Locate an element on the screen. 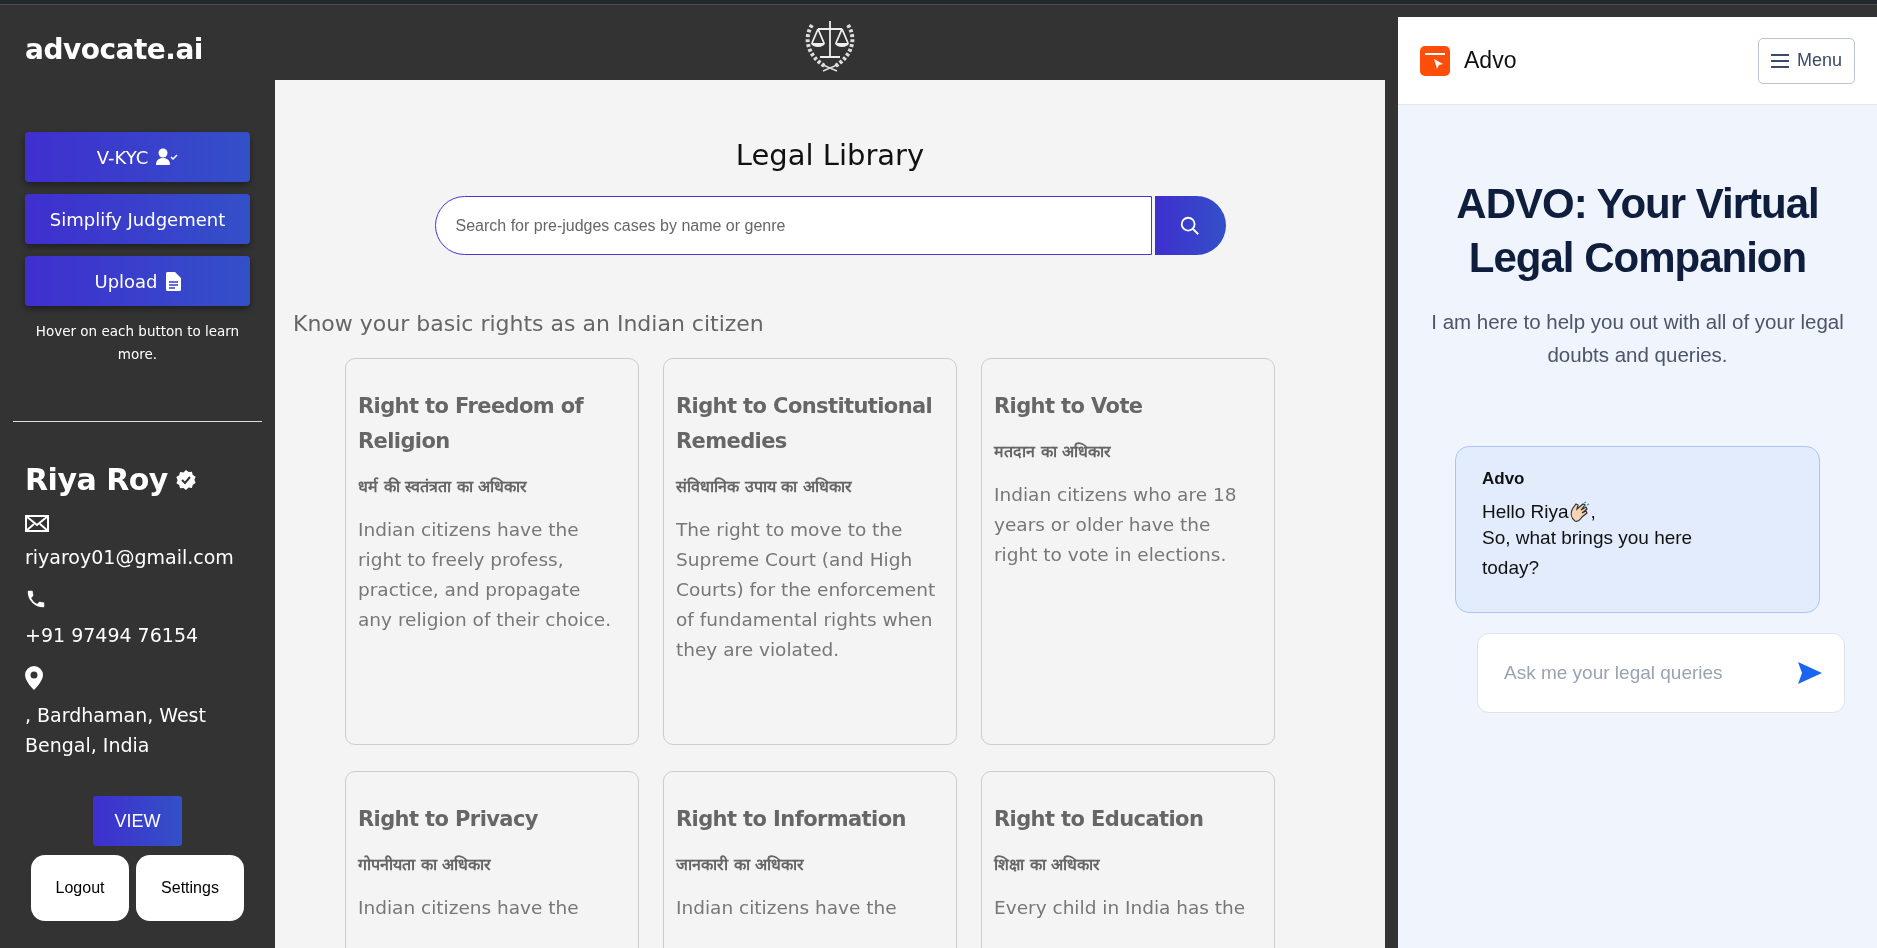 Image resolution: width=1877 pixels, height=948 pixels. section-heading: Know your basic rights as an Indian citizen is located at coordinates (529, 323).